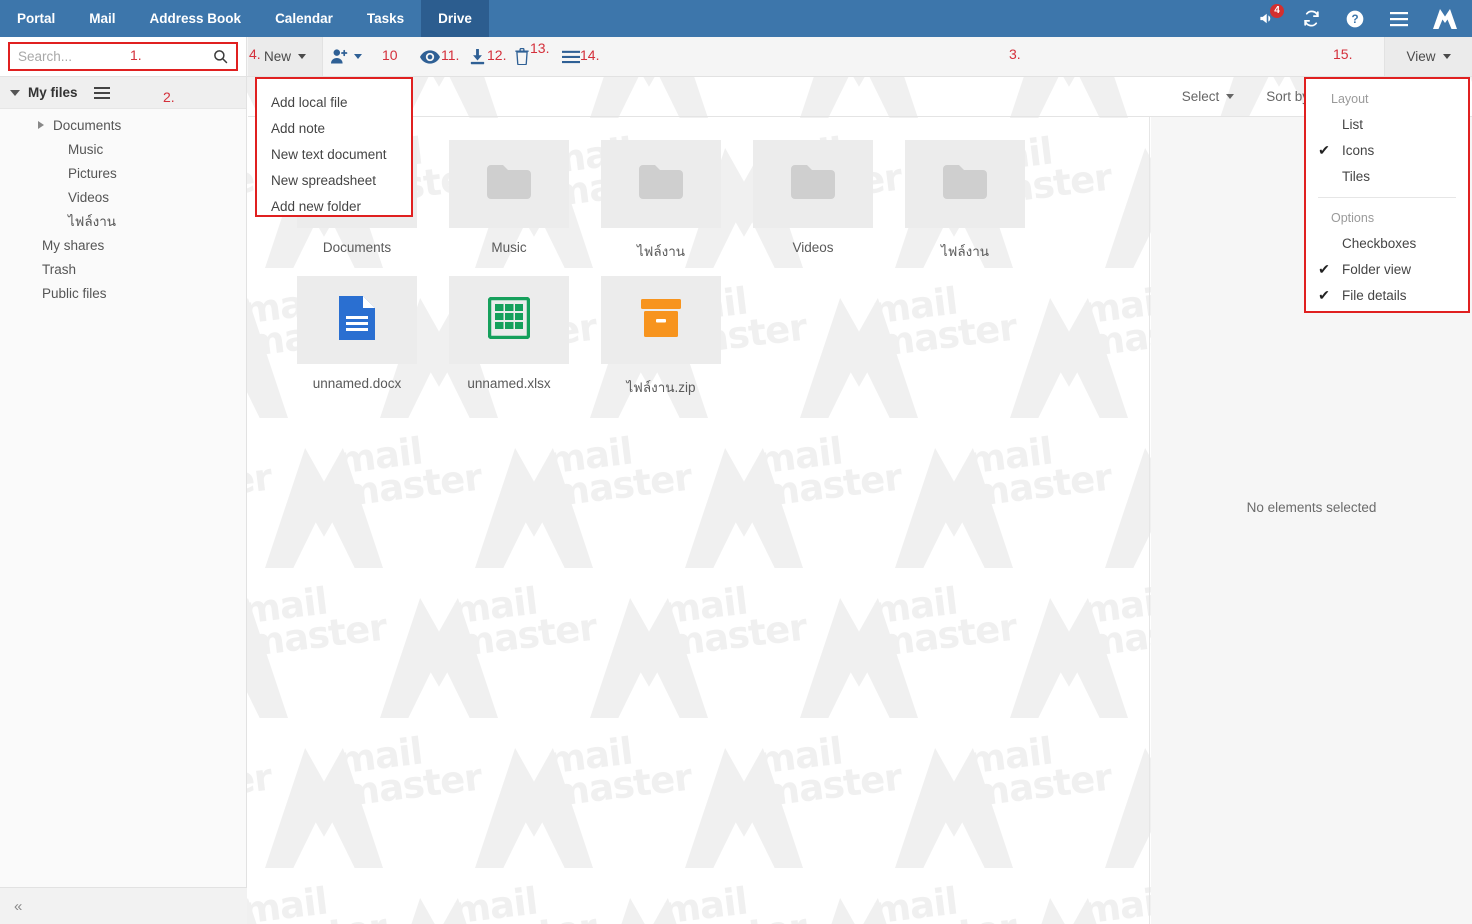  I want to click on help-icon: ?, so click(1355, 19).